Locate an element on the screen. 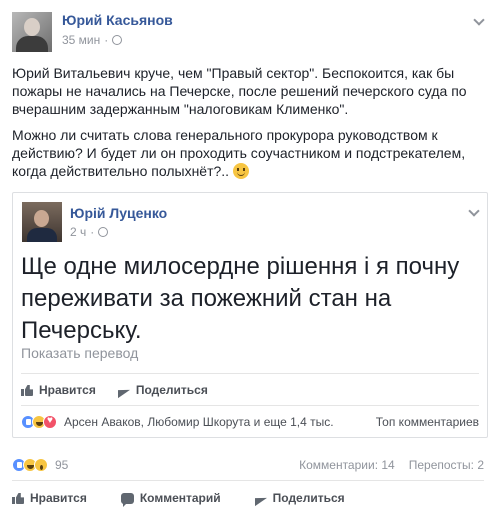 The width and height of the screenshot is (496, 515). translate-link: Показать перевод is located at coordinates (79, 353).